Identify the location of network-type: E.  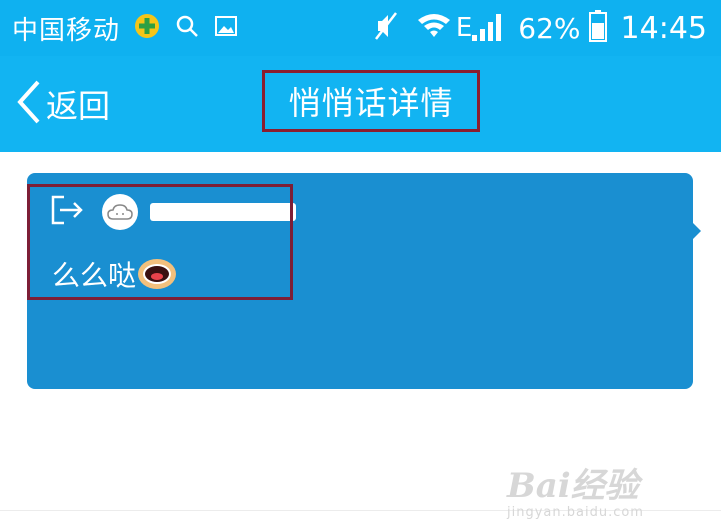
(464, 28).